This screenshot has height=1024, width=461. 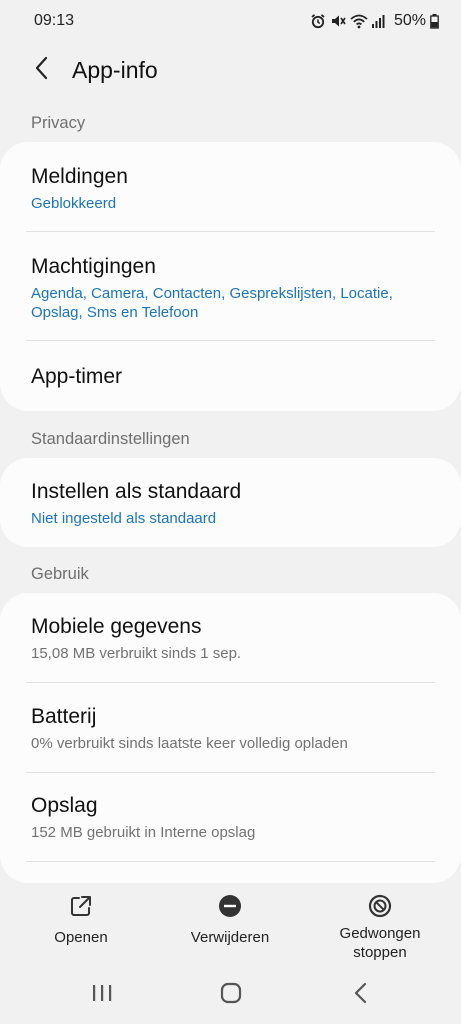 What do you see at coordinates (230, 70) in the screenshot?
I see `app-bar: App-info` at bounding box center [230, 70].